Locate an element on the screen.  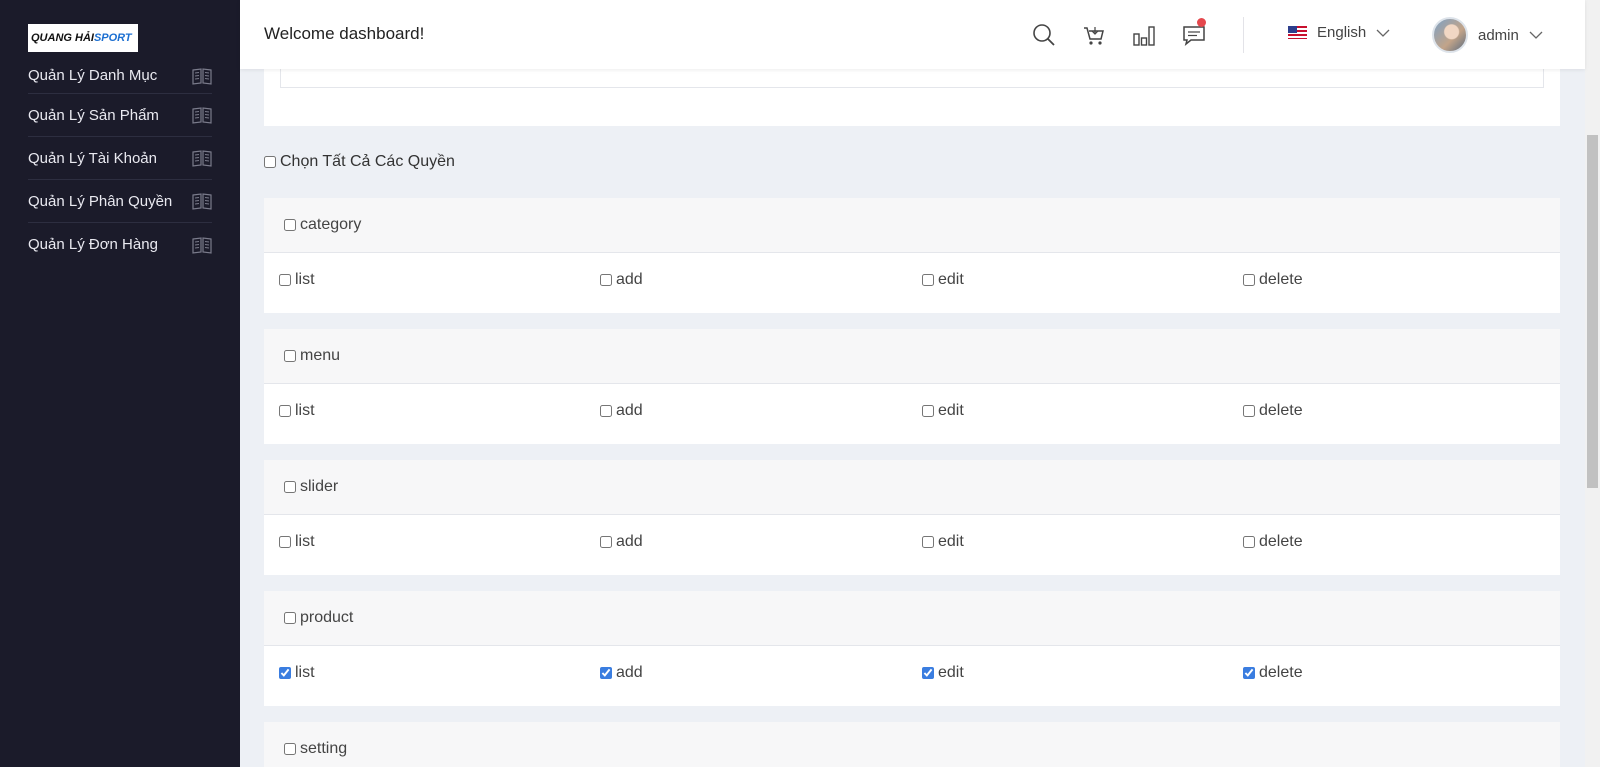
permission-group-product: product list add edit delete is located at coordinates (912, 648).